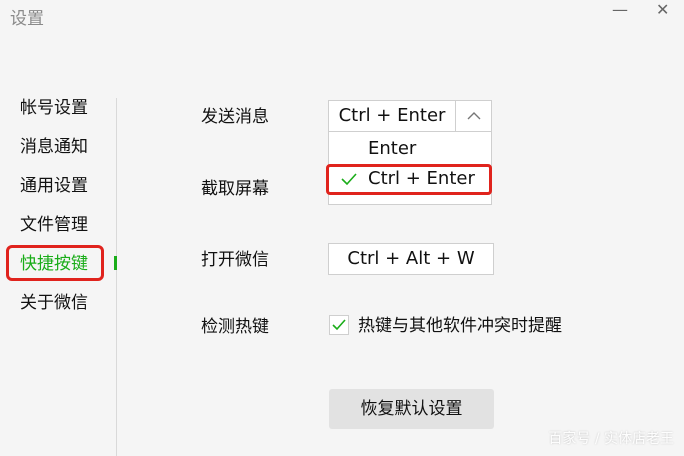  Describe the element at coordinates (27, 19) in the screenshot. I see `window-title: 设置` at that location.